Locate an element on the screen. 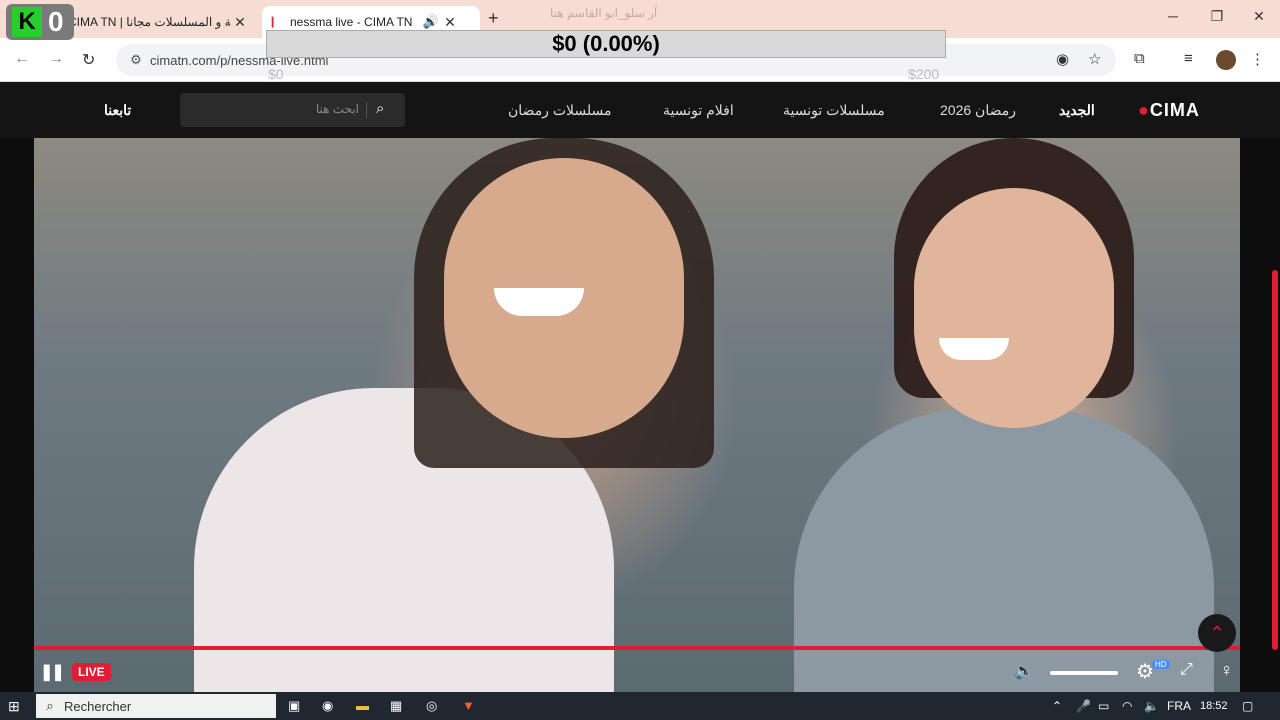  back-icon: ← is located at coordinates (22, 59).